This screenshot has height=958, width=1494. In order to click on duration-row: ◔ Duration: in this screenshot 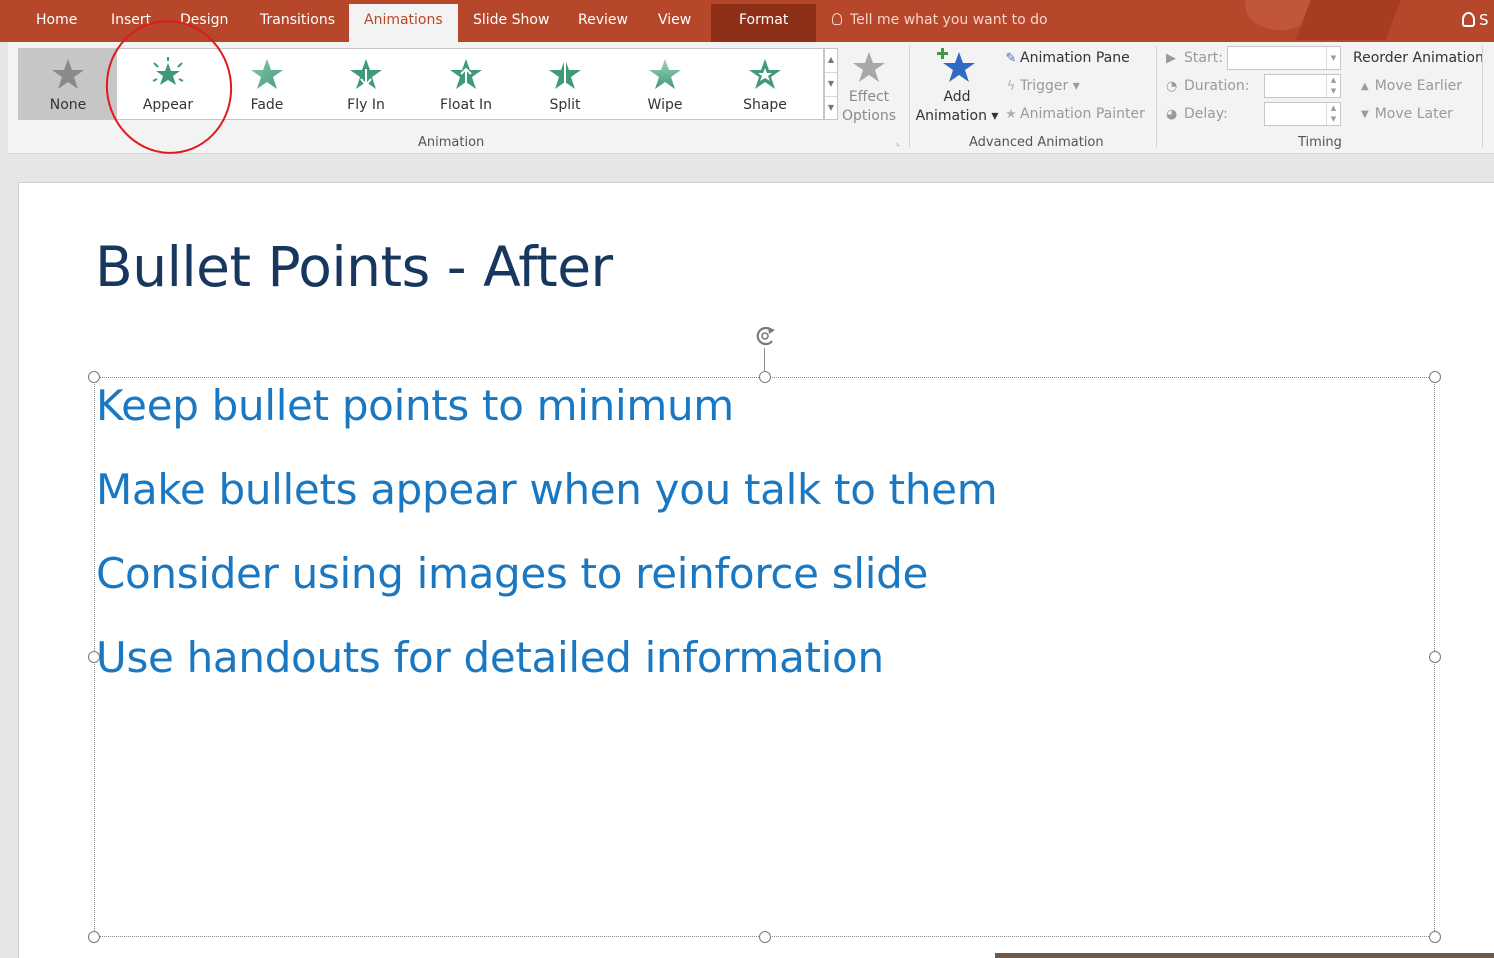, I will do `click(1208, 86)`.